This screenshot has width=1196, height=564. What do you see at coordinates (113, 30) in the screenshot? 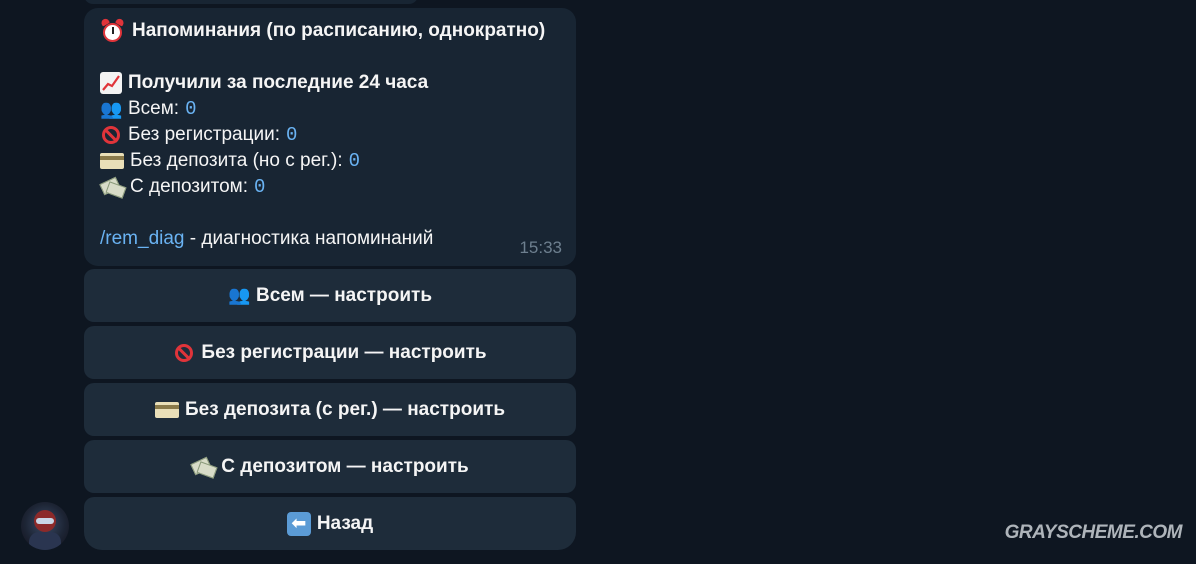
I see `alarm-clock-icon` at bounding box center [113, 30].